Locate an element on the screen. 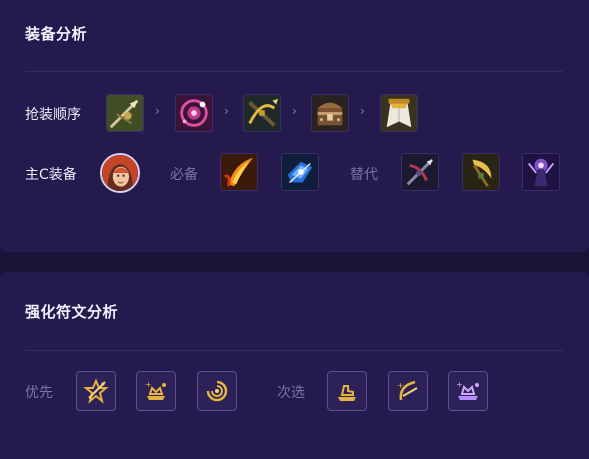 This screenshot has width=589, height=459. dark-crossbow-item-icon is located at coordinates (420, 172).